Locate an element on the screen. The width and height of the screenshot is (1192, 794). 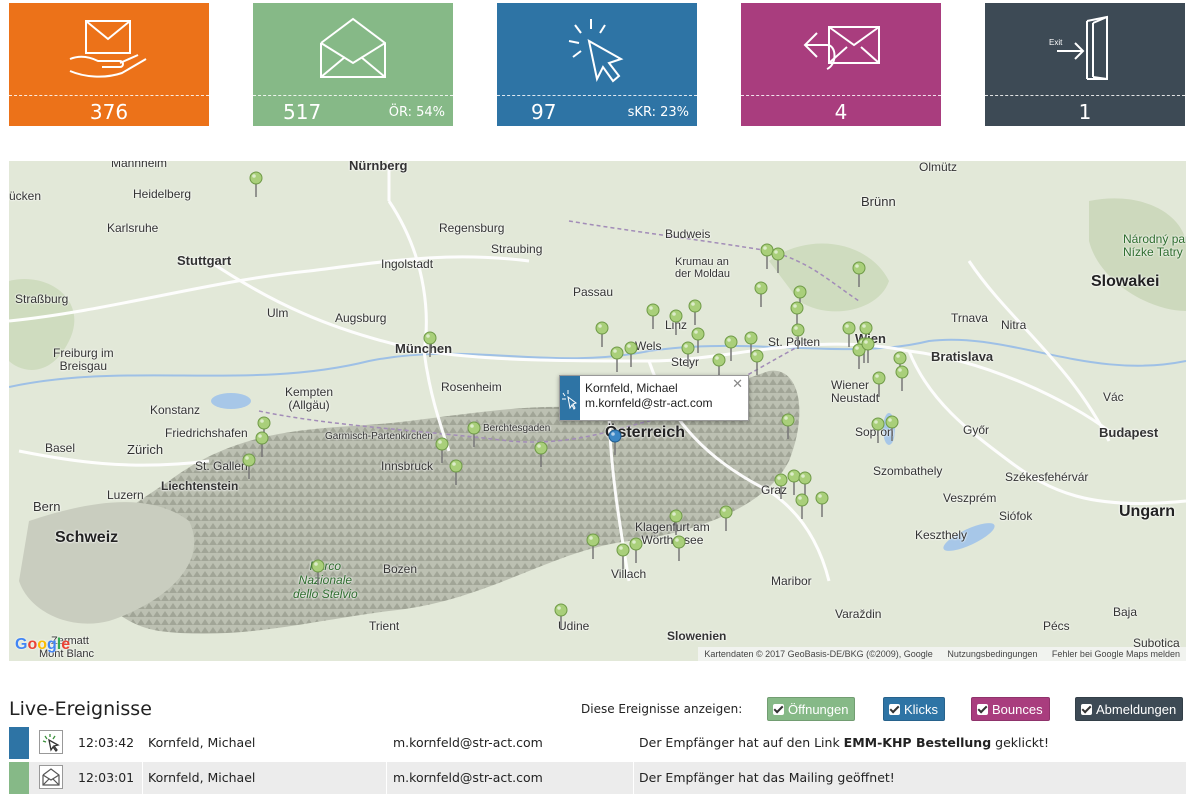
map-label: Budapest is located at coordinates (1129, 432).